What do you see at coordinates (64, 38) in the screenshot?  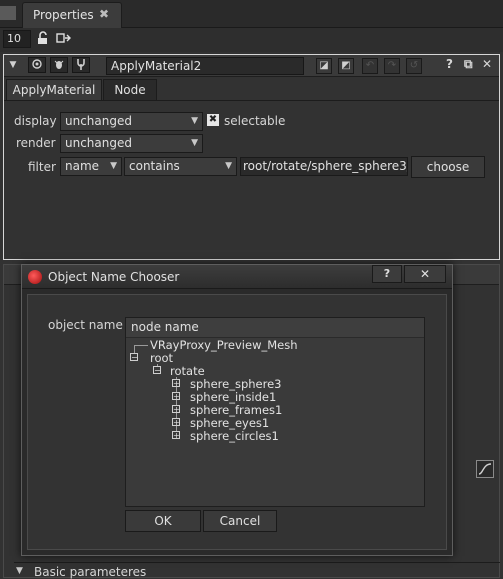 I see `float-panel-icon` at bounding box center [64, 38].